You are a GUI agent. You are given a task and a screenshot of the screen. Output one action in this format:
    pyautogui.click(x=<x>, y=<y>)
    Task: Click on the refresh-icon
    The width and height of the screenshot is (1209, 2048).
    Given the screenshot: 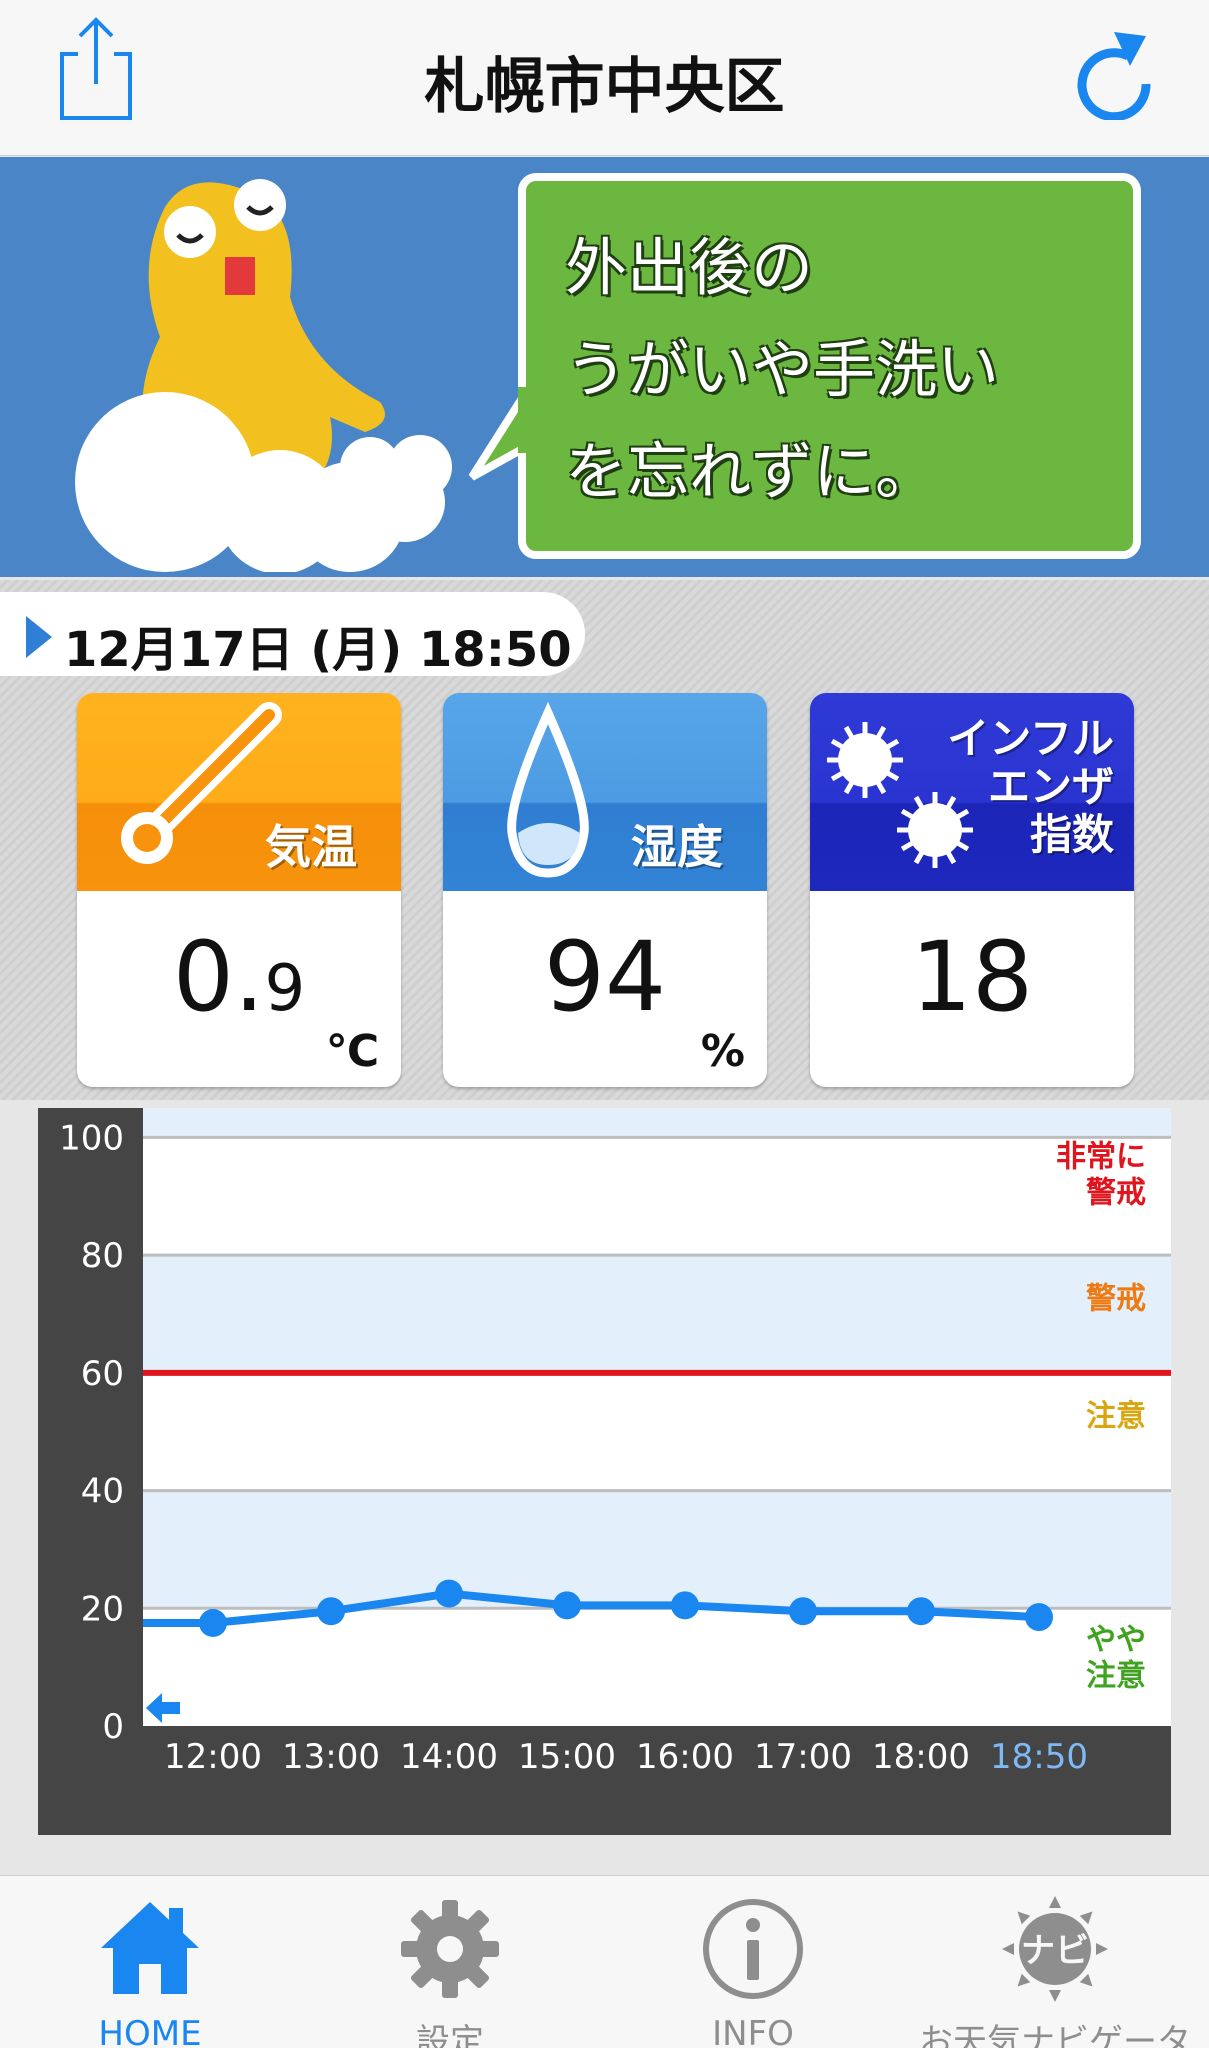 What is the action you would take?
    pyautogui.click(x=1114, y=73)
    